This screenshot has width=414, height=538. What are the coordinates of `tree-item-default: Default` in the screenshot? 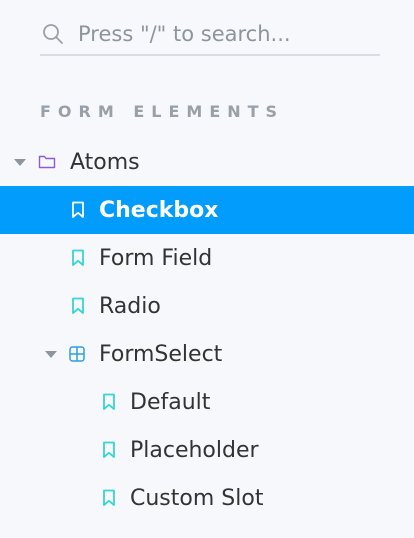 It's located at (207, 402).